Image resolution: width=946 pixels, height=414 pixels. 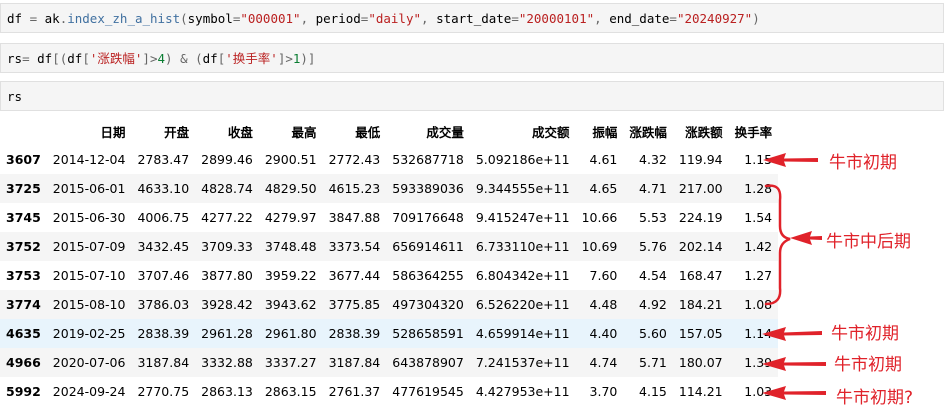 I want to click on table-cell: 1.54, so click(x=758, y=217).